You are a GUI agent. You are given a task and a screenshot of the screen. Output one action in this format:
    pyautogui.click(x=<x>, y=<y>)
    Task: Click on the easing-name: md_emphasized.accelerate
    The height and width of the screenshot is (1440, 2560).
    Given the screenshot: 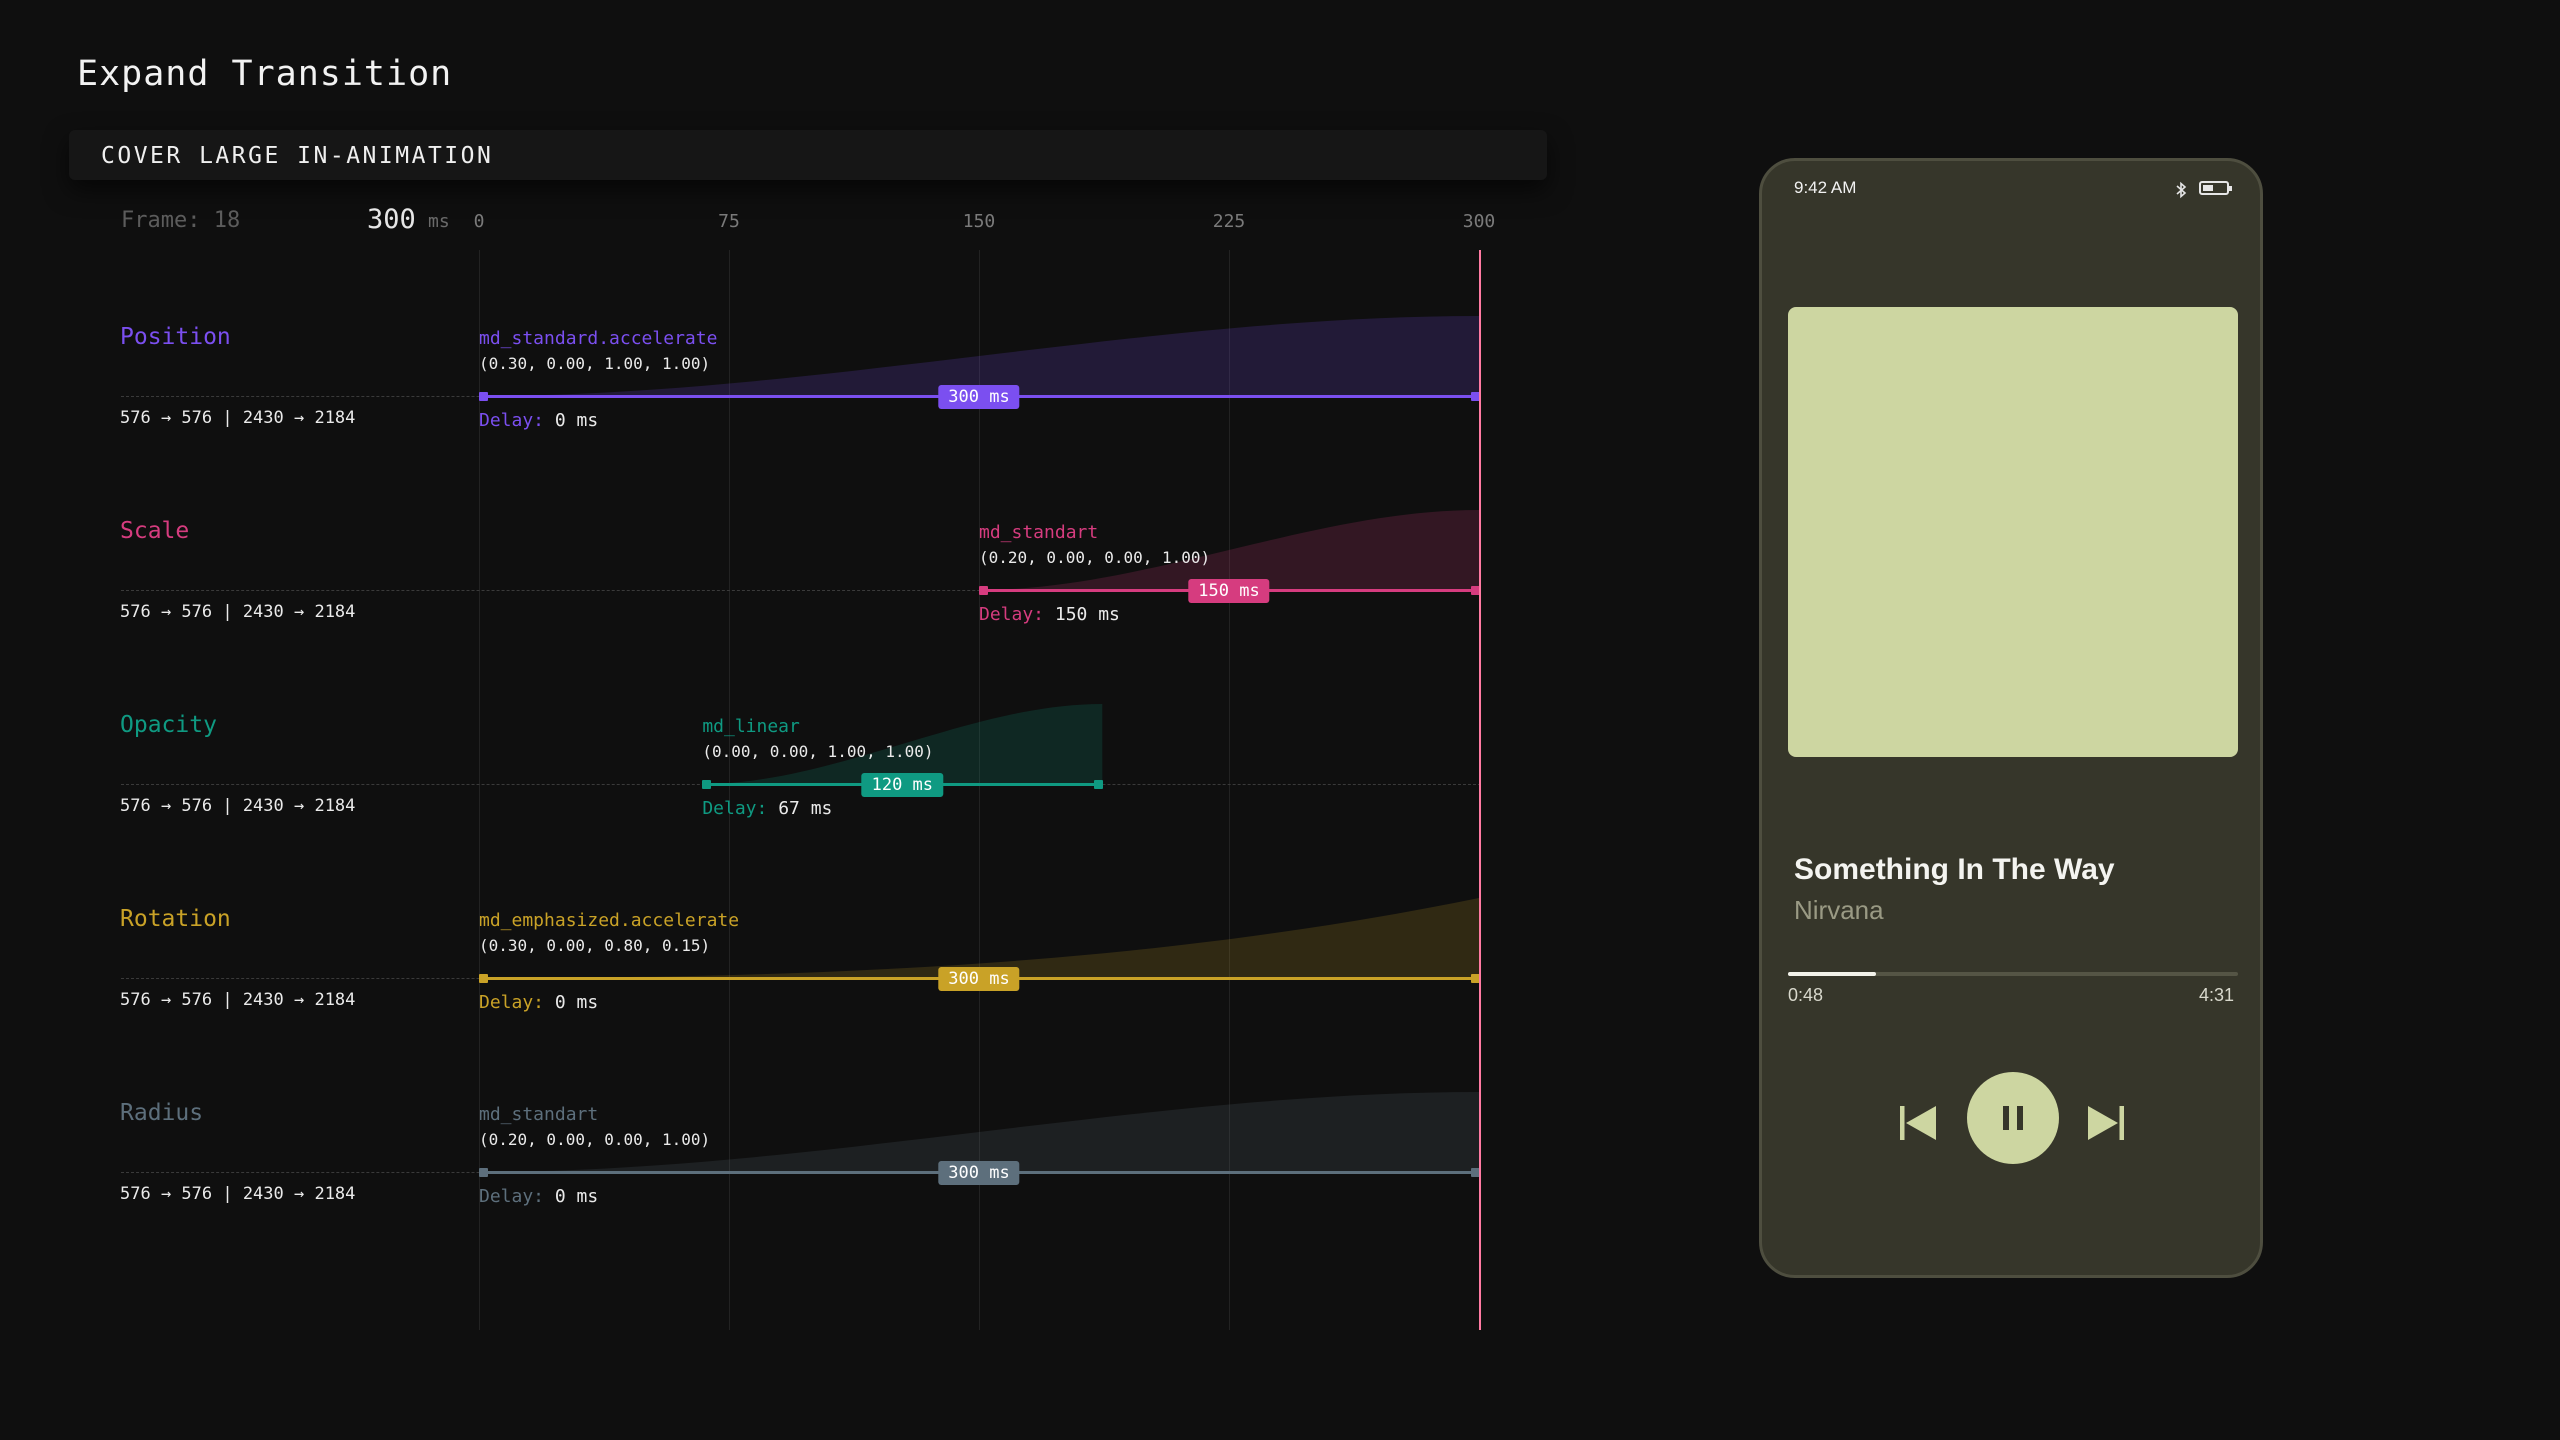 What is the action you would take?
    pyautogui.click(x=609, y=920)
    